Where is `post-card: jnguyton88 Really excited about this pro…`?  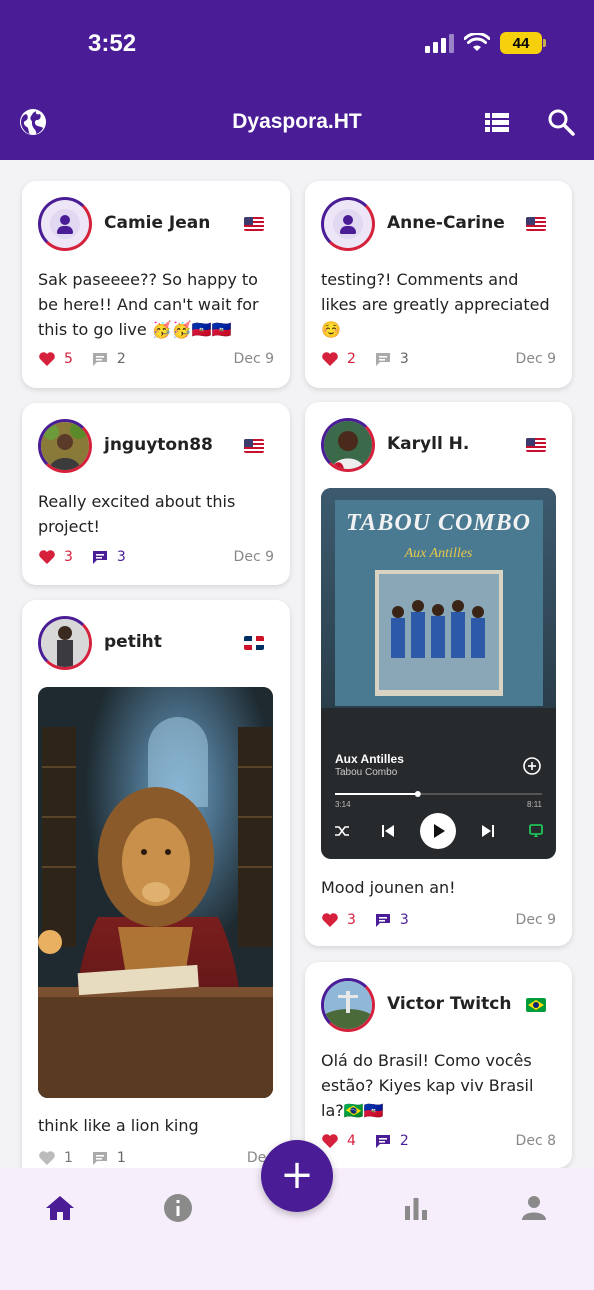 post-card: jnguyton88 Really excited about this pro… is located at coordinates (156, 494).